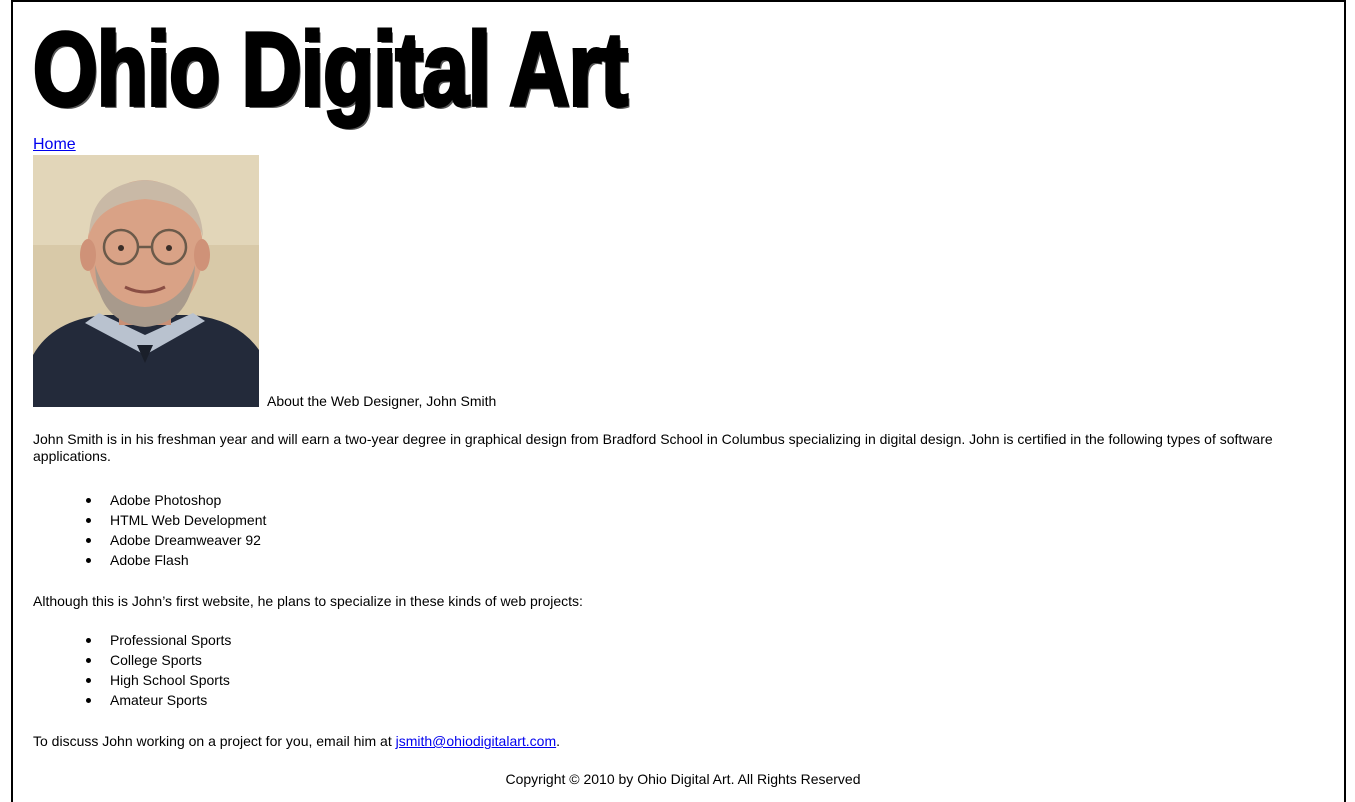 The height and width of the screenshot is (802, 1355). I want to click on list-item: Adobe Photoshop, so click(175, 500).